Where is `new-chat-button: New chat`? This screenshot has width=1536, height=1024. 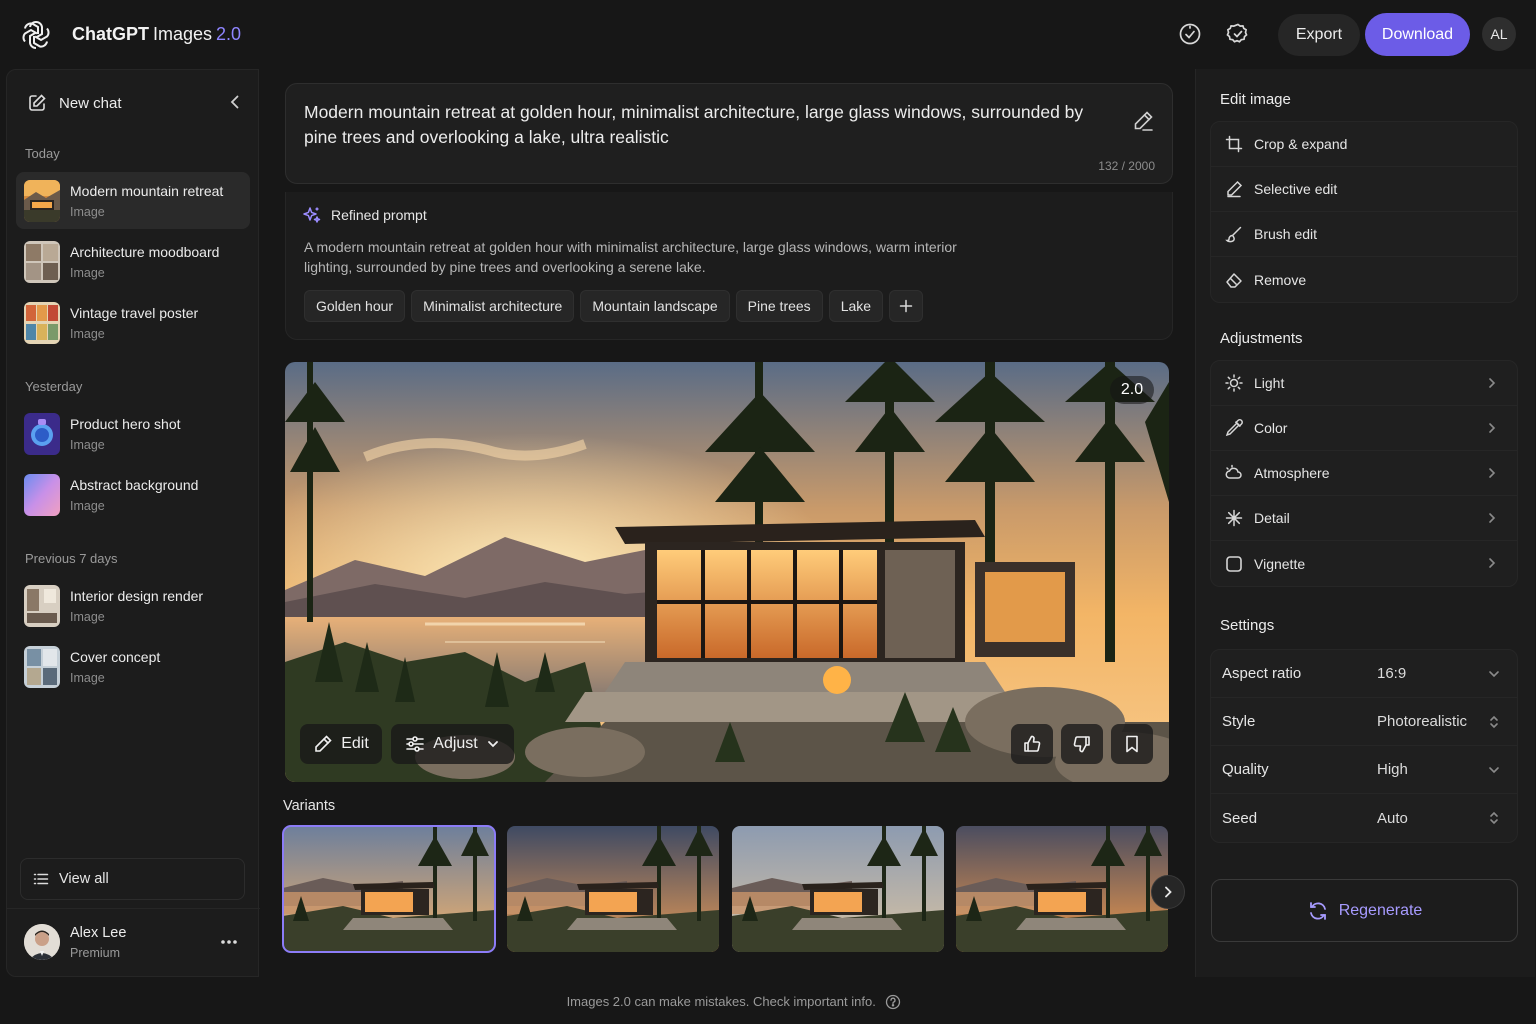
new-chat-button: New chat is located at coordinates (74, 103).